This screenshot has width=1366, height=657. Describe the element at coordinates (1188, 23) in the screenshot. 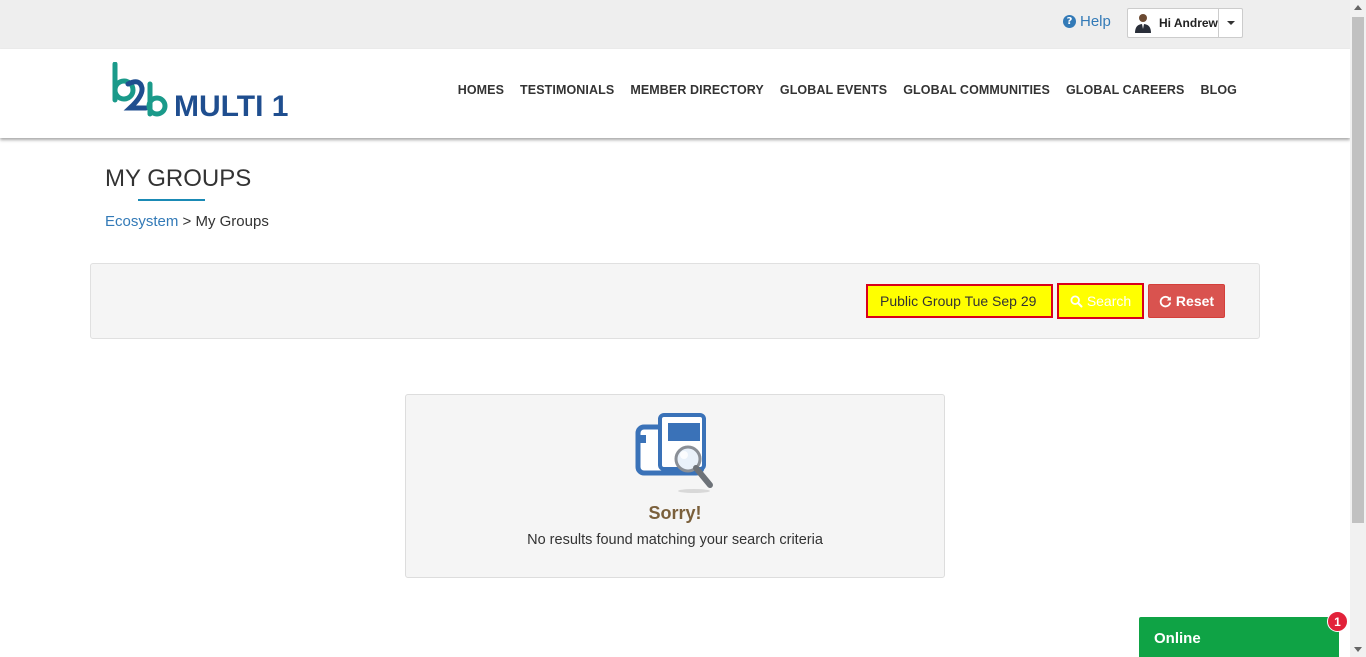

I see `user-greeting: Hi Andrew` at that location.